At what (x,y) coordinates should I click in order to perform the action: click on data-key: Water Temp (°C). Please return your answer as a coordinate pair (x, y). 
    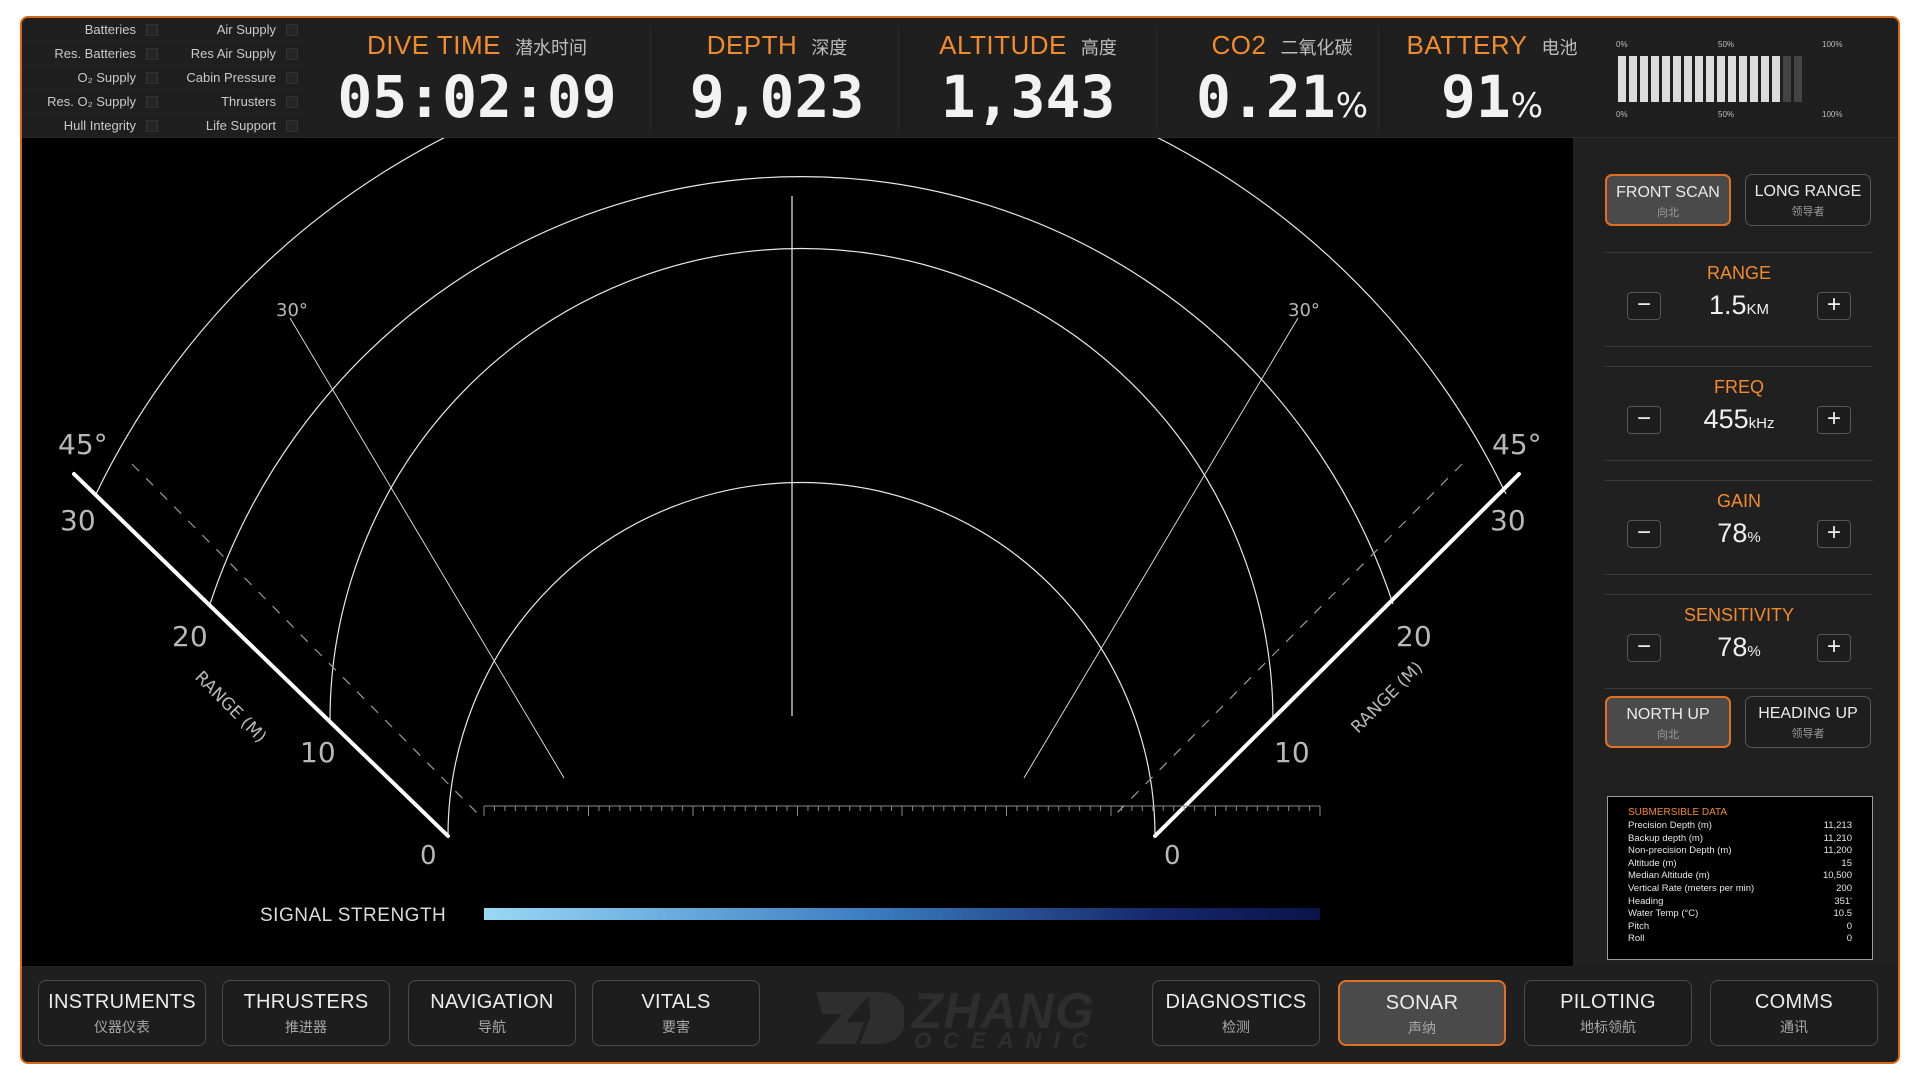
    Looking at the image, I should click on (1663, 914).